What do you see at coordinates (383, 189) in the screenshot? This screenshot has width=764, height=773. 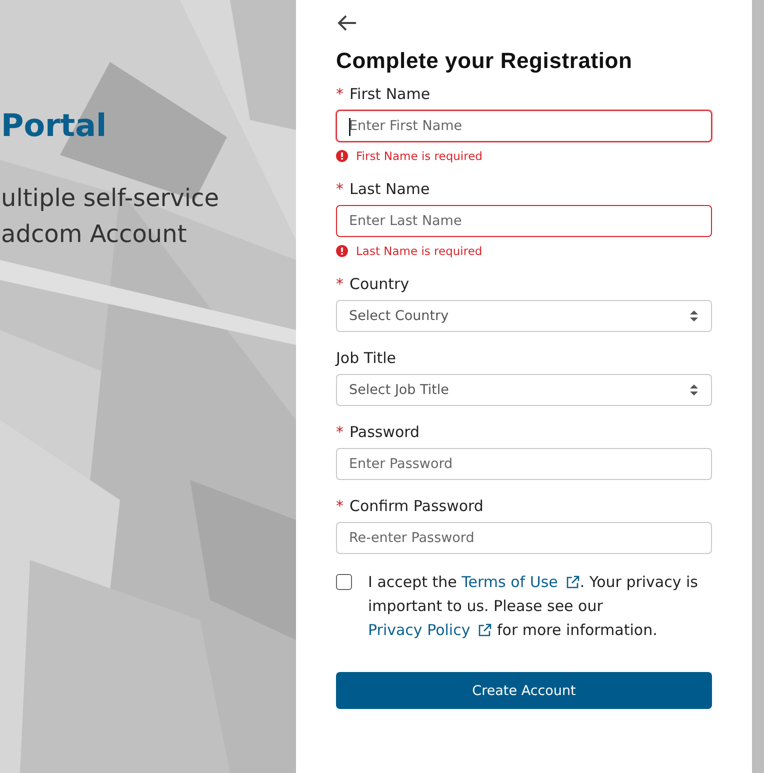 I see `field-label: * Last Name` at bounding box center [383, 189].